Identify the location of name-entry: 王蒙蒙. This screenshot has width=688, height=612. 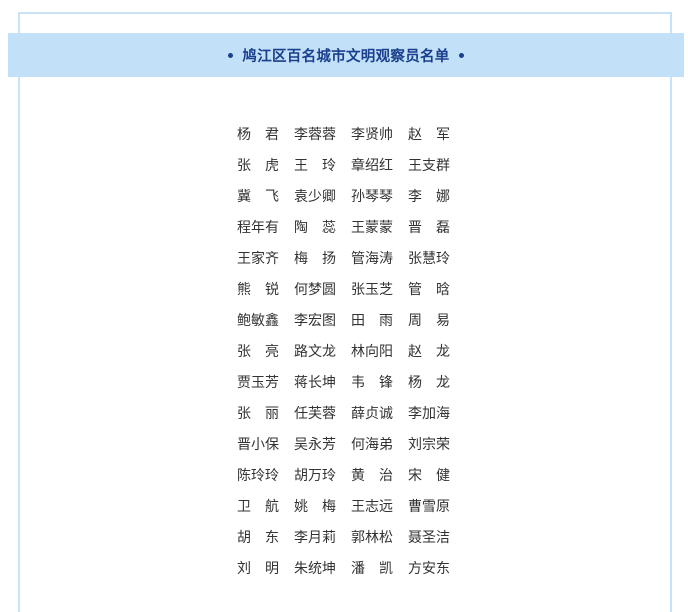
(372, 227).